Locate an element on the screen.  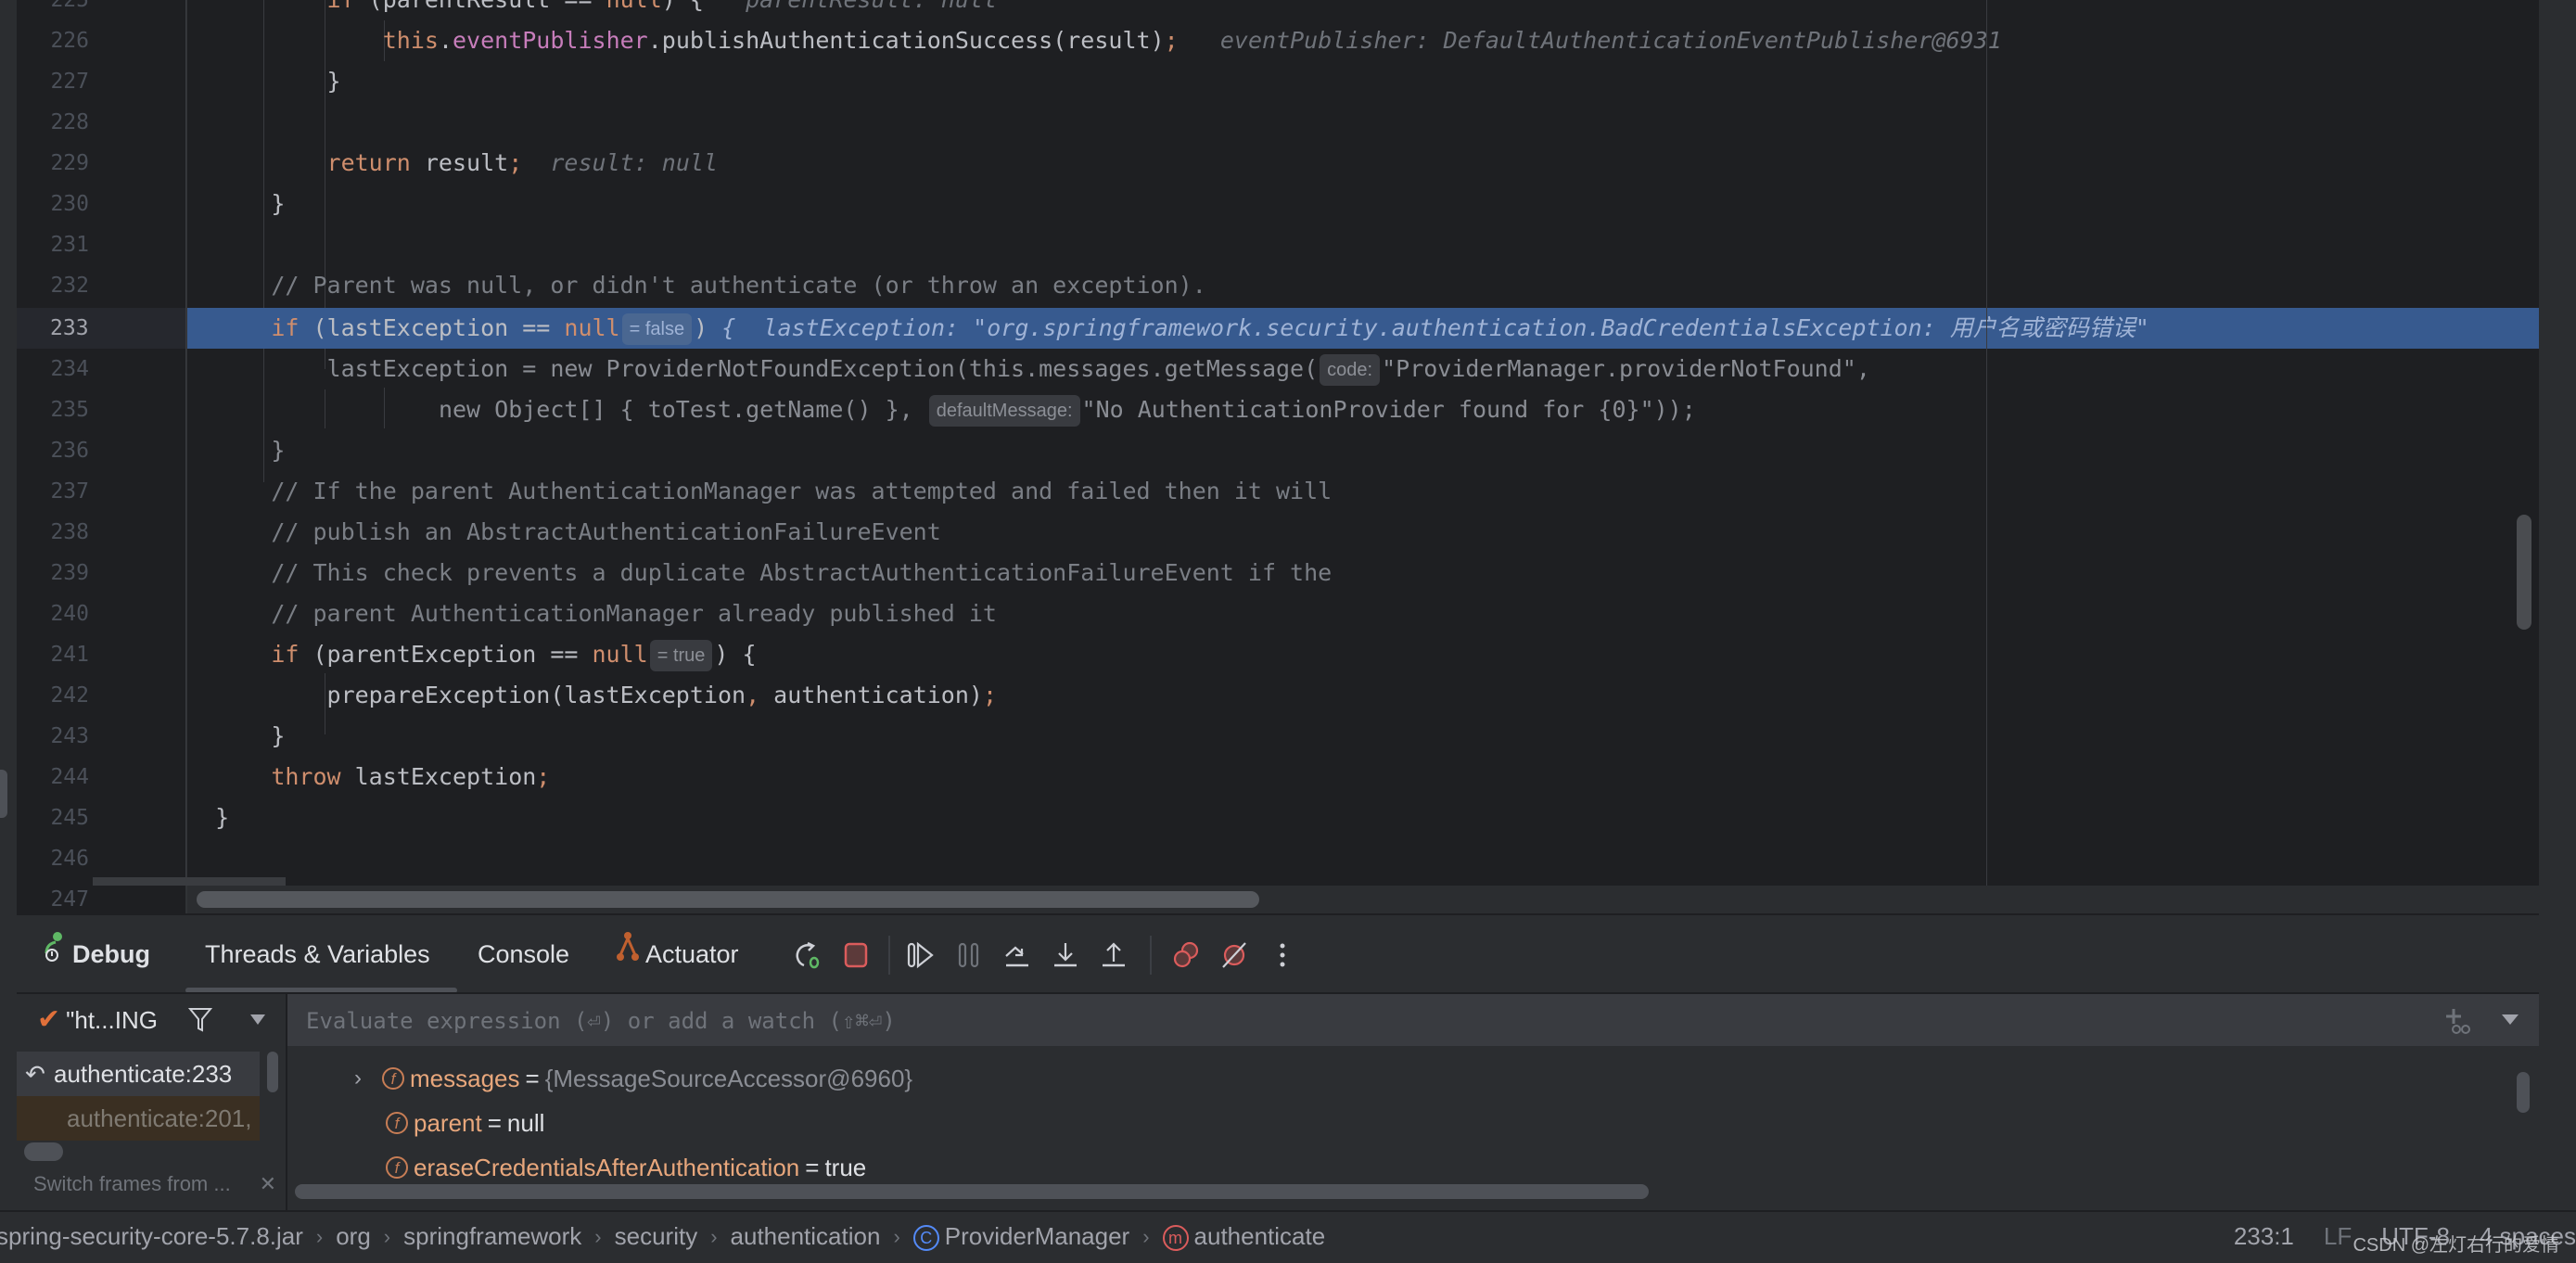
step-over-button is located at coordinates (1017, 955).